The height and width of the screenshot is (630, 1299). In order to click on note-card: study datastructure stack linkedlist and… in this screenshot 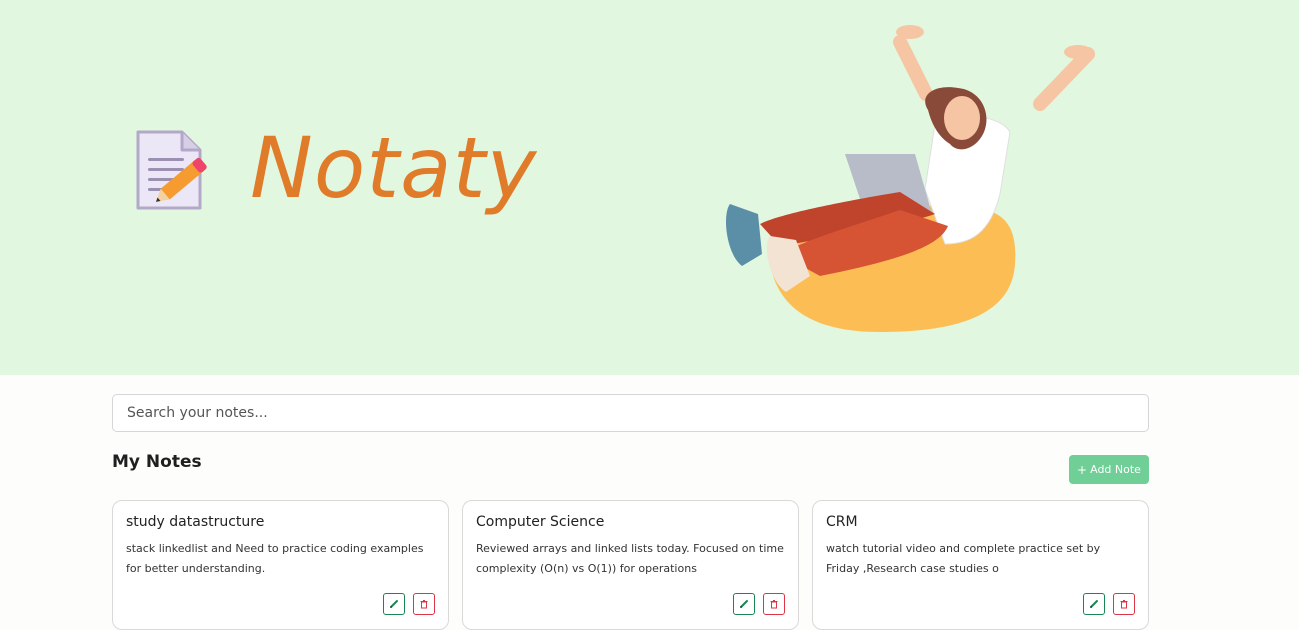, I will do `click(280, 565)`.